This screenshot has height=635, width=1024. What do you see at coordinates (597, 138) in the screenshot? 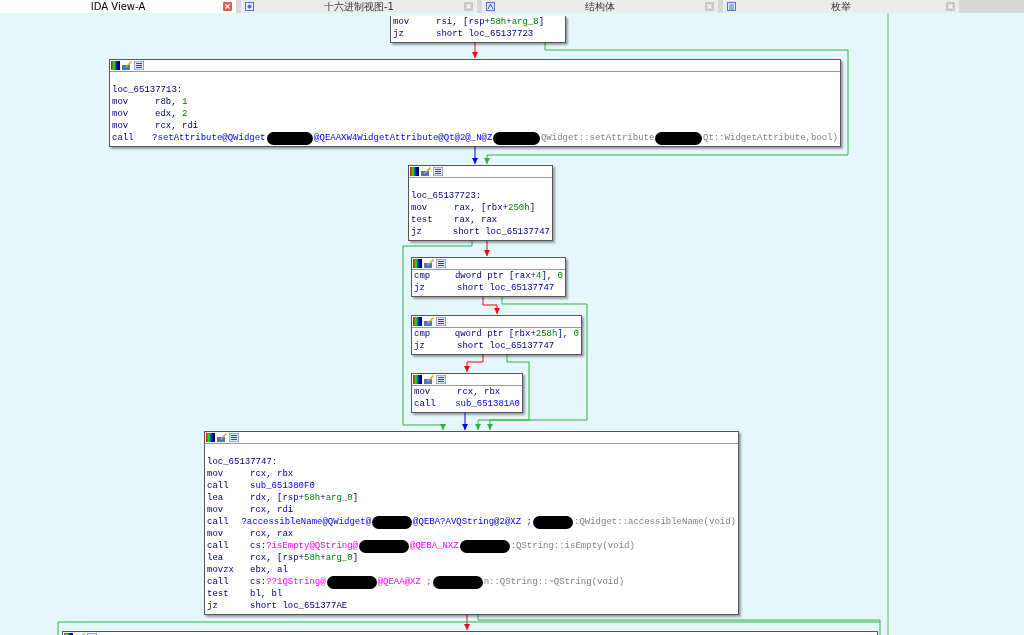
I see `operand-text: QWidget::setAttribute` at bounding box center [597, 138].